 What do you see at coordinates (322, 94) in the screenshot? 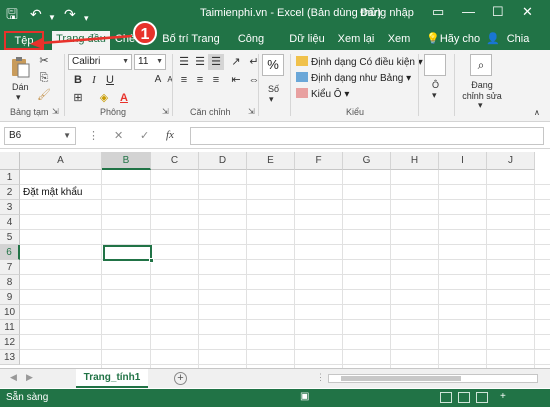
I see `cell-styles-button: Kiểu Ô ▾` at bounding box center [322, 94].